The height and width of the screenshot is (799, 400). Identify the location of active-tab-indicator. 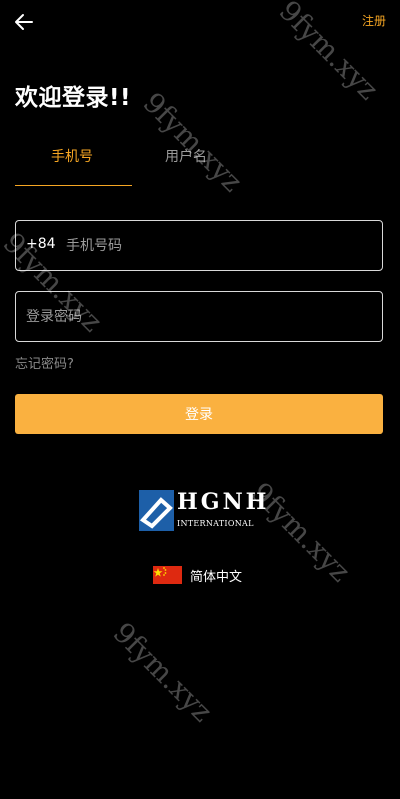
(73, 185).